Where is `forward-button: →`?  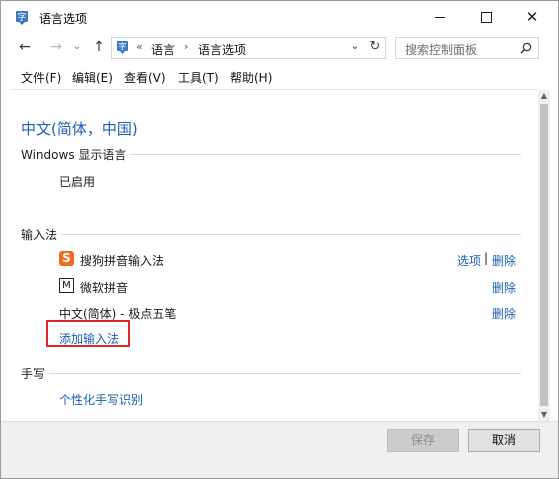
forward-button: → is located at coordinates (56, 47).